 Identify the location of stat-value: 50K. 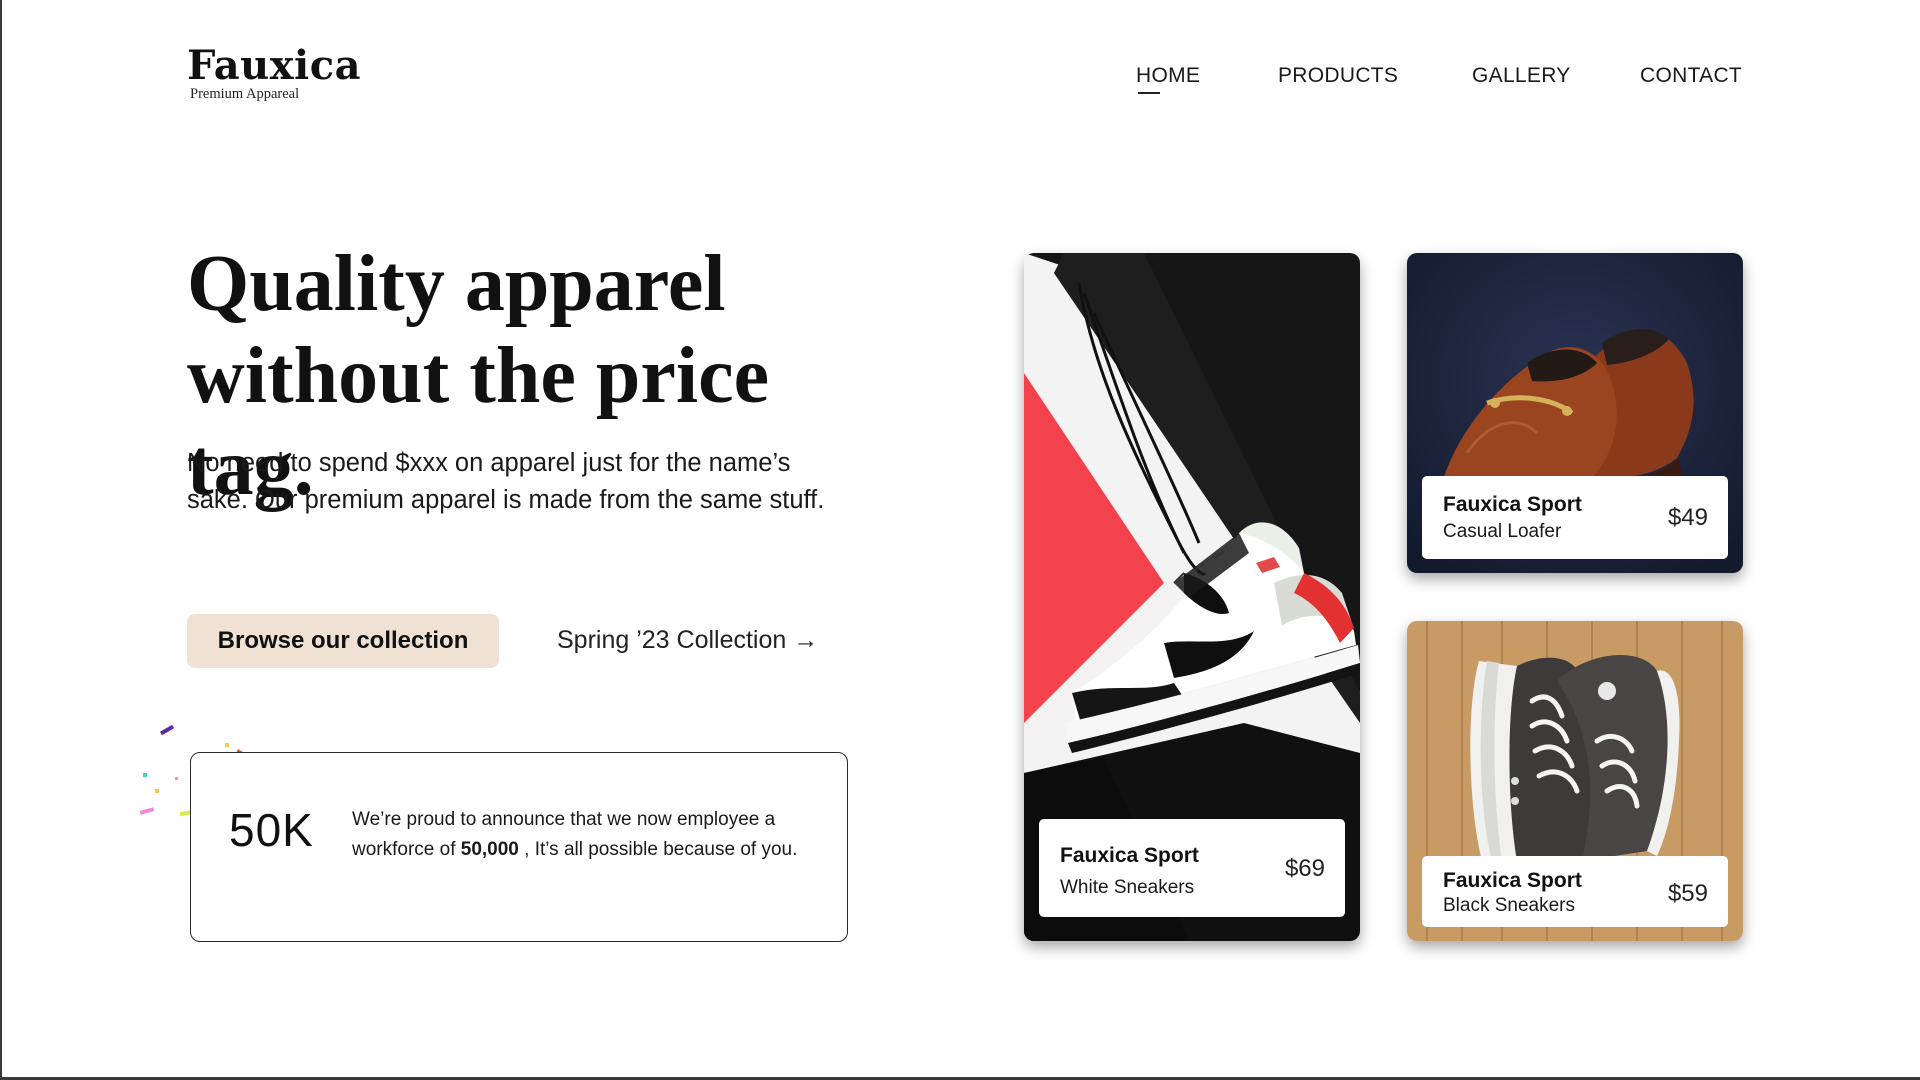
(271, 830).